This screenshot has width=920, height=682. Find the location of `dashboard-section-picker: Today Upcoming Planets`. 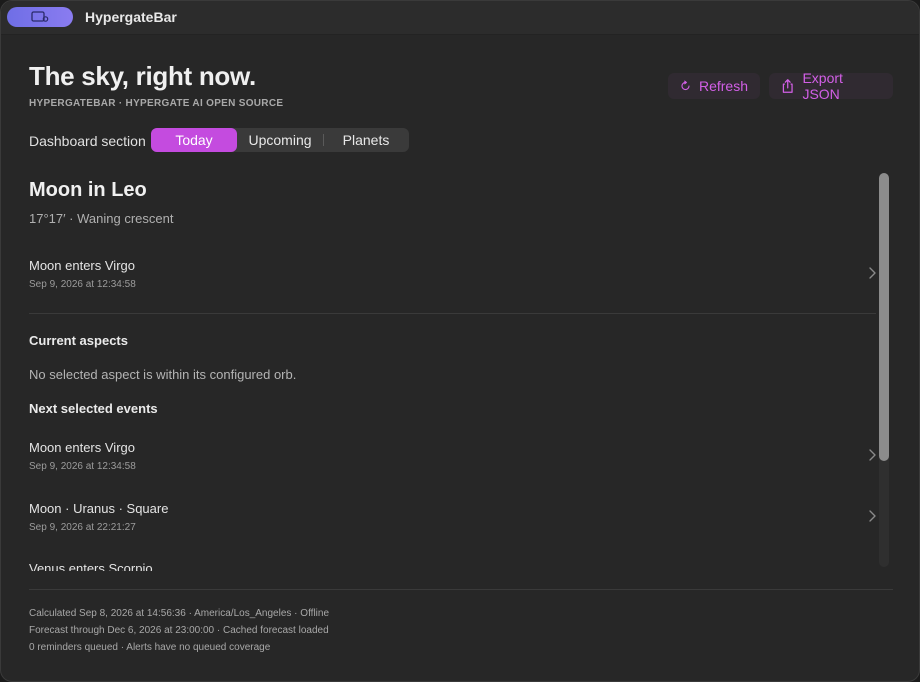

dashboard-section-picker: Today Upcoming Planets is located at coordinates (280, 140).